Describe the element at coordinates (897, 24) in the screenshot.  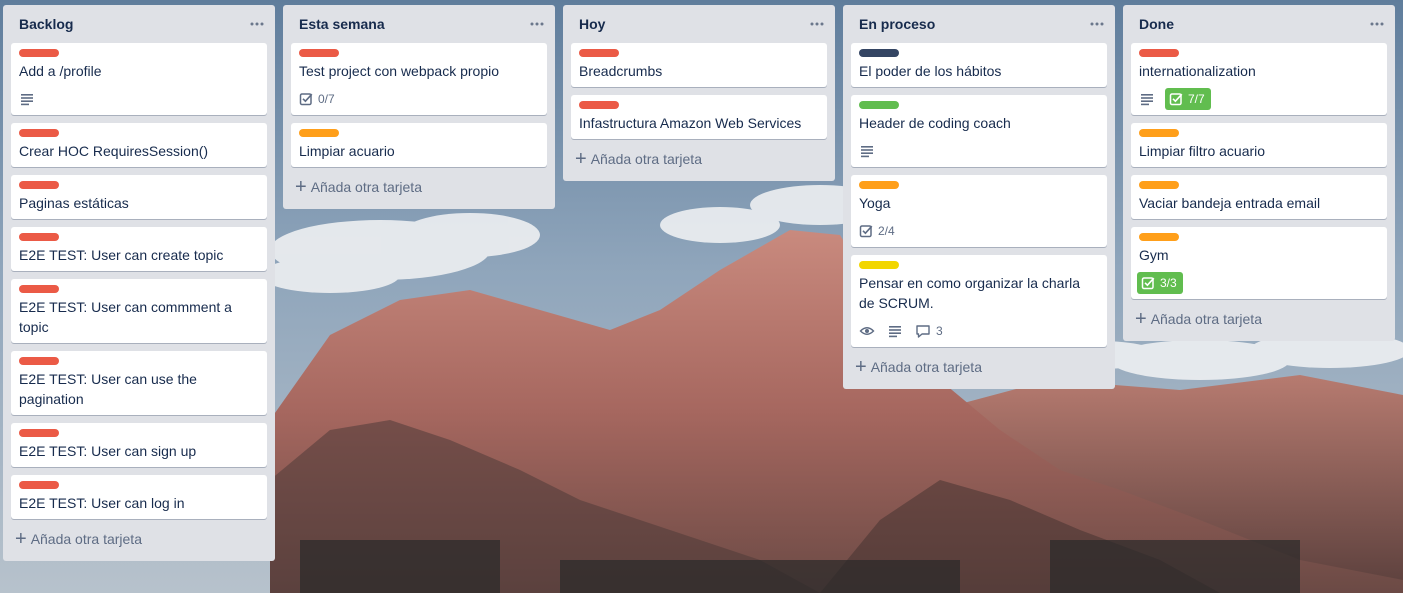
I see `list-title: En proceso` at that location.